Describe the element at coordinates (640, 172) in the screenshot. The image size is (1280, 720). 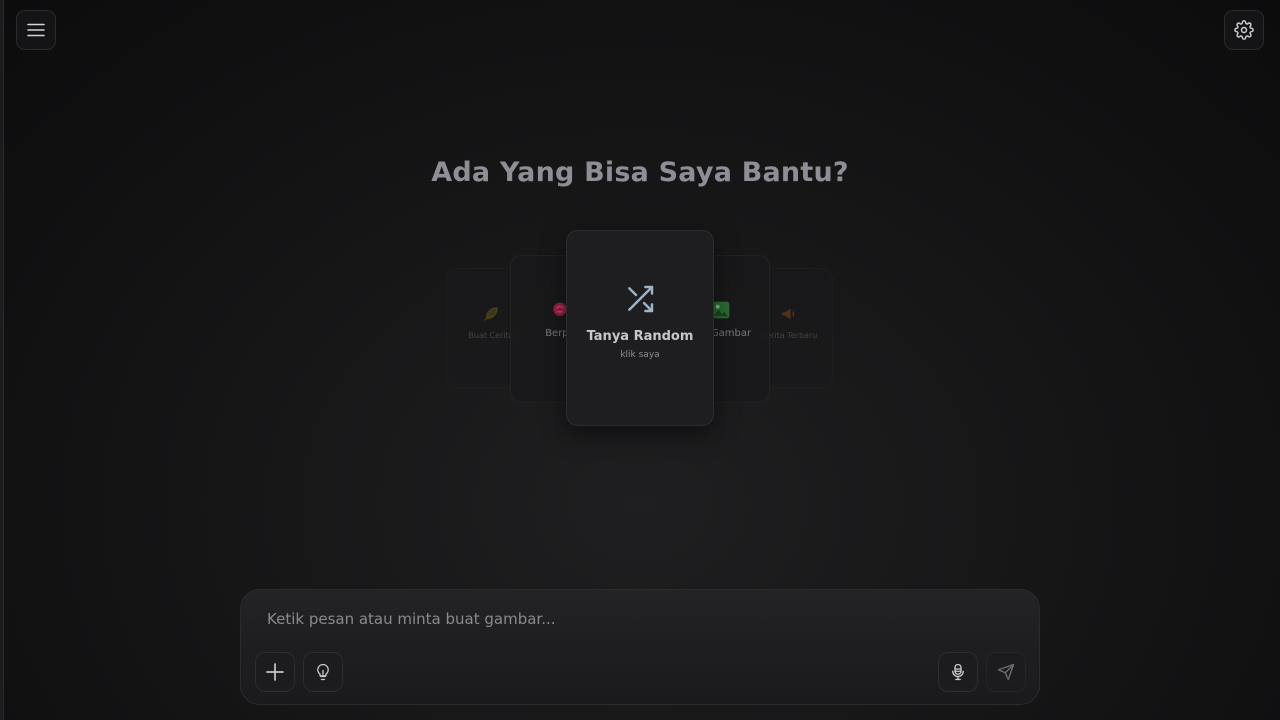
I see `page-title: Ada Yang Bisa Saya Bantu?` at that location.